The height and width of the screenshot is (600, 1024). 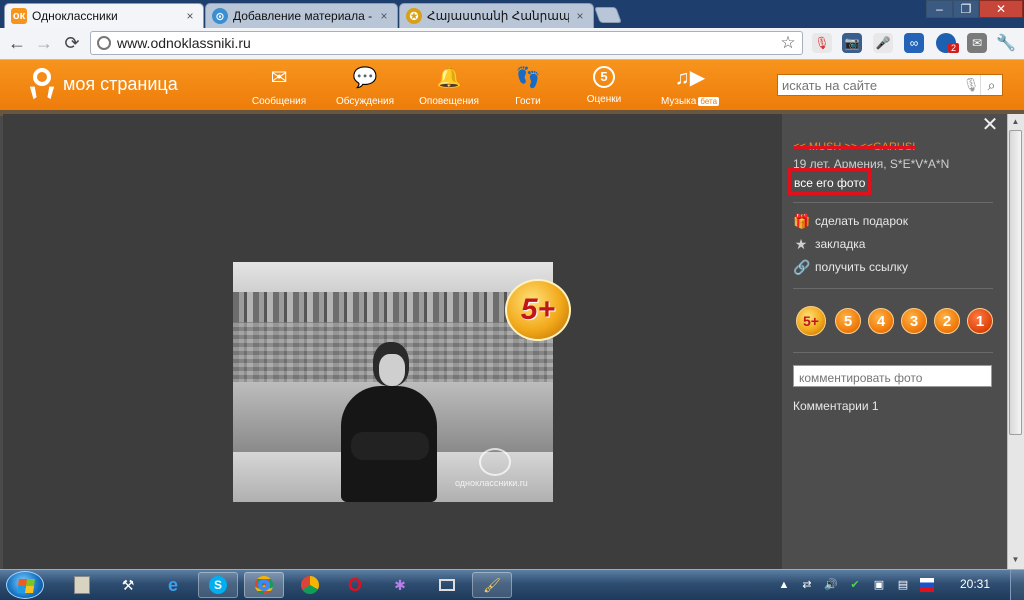 I want to click on tab-odnoklassniki: ок Одноклассники ×, so click(x=104, y=15).